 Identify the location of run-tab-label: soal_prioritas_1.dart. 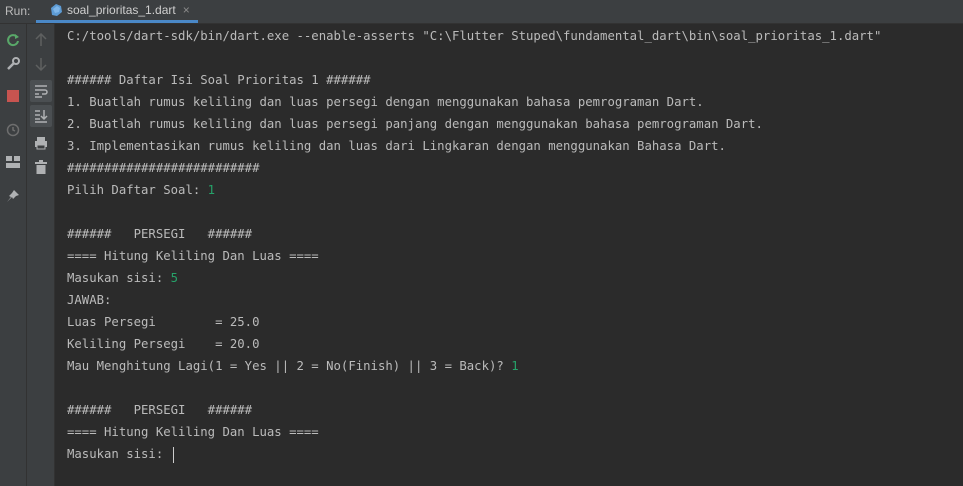
(121, 10).